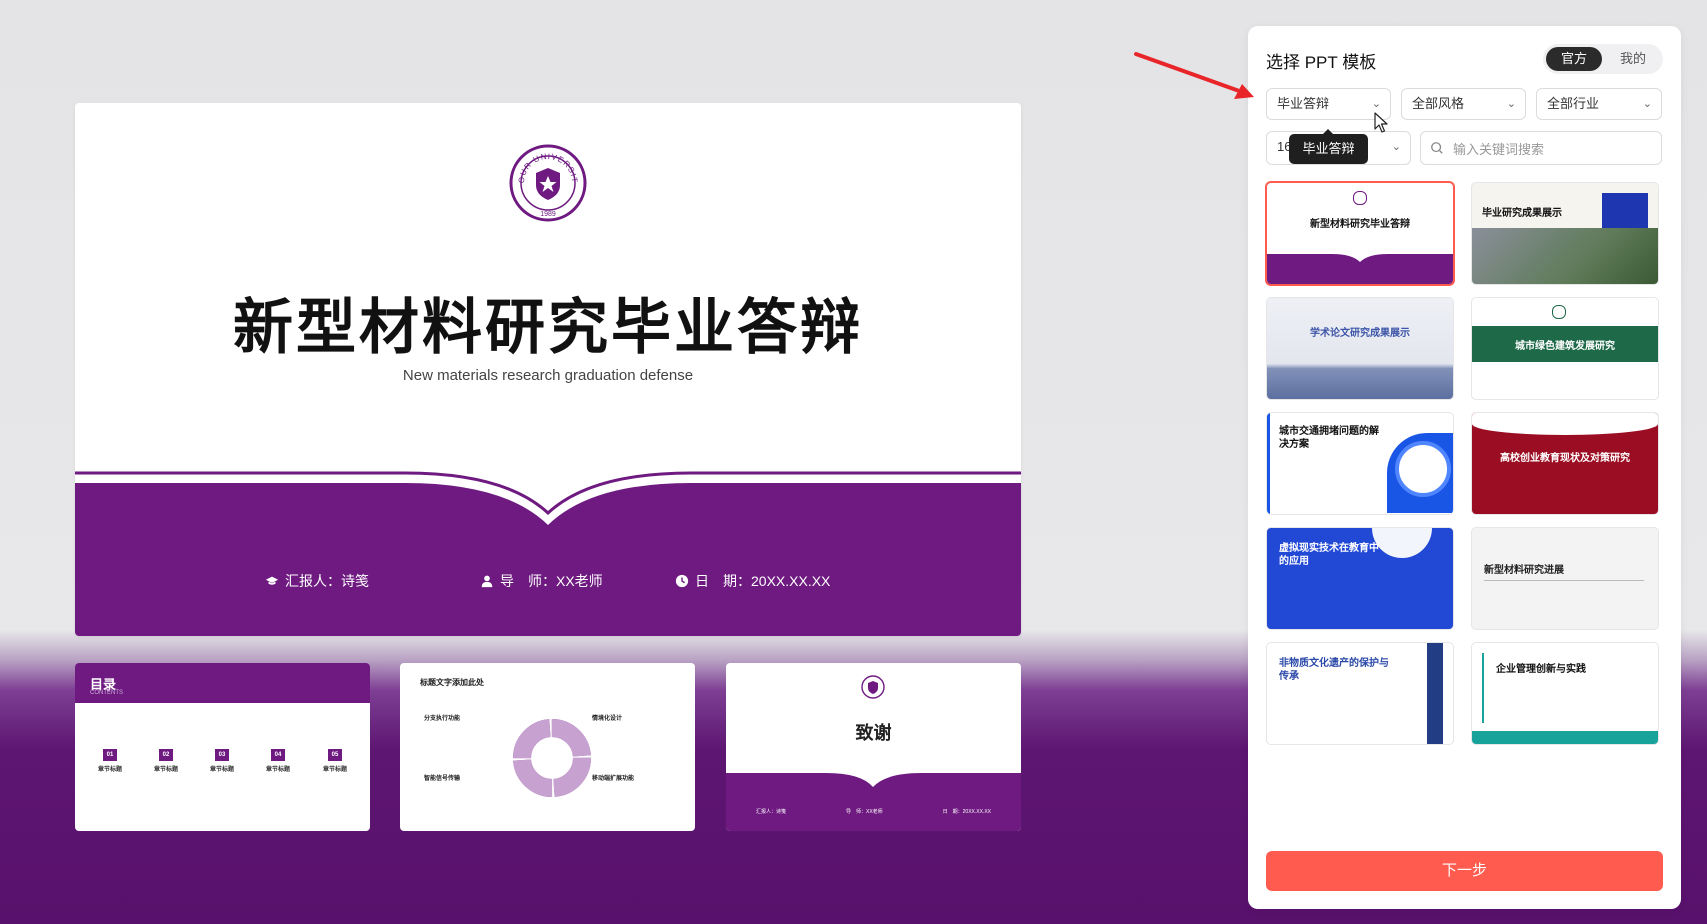  Describe the element at coordinates (682, 581) in the screenshot. I see `clock-icon` at that location.